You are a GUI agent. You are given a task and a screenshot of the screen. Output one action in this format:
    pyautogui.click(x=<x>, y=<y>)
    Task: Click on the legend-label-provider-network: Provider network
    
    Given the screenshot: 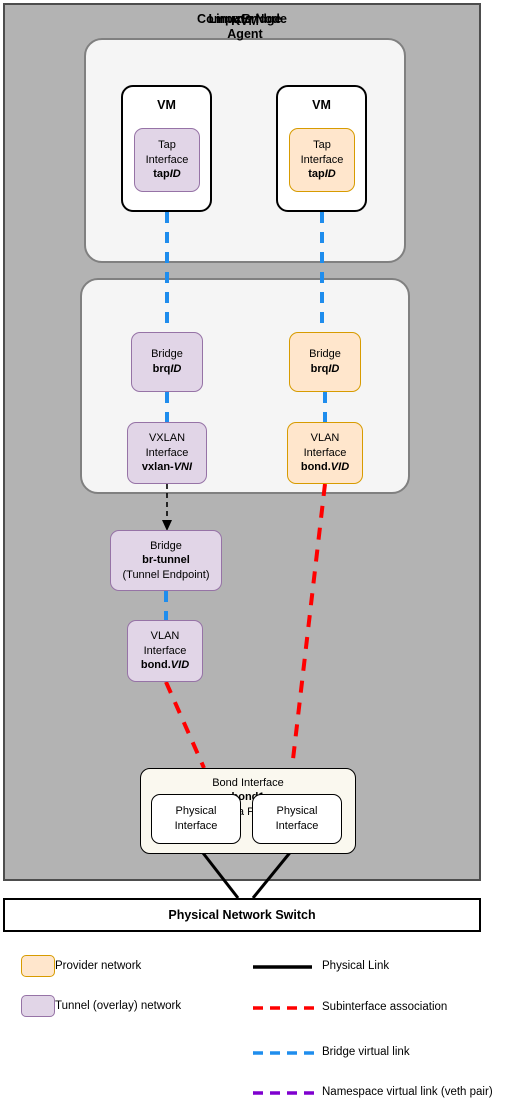 What is the action you would take?
    pyautogui.click(x=98, y=966)
    